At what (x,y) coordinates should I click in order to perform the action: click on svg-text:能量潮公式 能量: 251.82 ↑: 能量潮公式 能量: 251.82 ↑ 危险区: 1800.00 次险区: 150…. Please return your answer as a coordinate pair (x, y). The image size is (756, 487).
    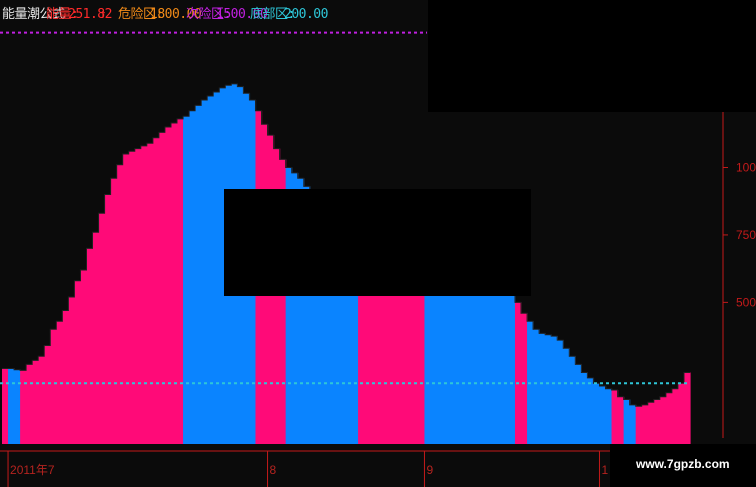
    Looking at the image, I should click on (165, 14).